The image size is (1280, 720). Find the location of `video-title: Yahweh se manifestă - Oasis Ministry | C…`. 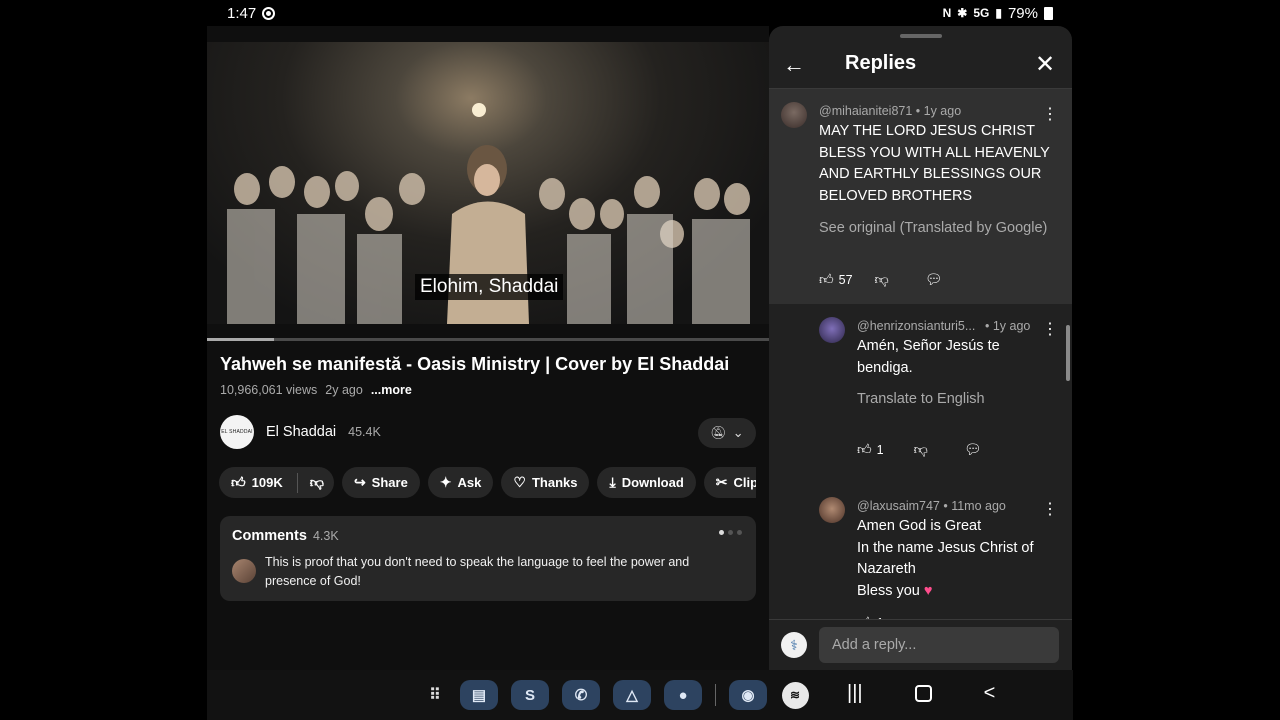

video-title: Yahweh se manifestă - Oasis Ministry | C… is located at coordinates (474, 364).